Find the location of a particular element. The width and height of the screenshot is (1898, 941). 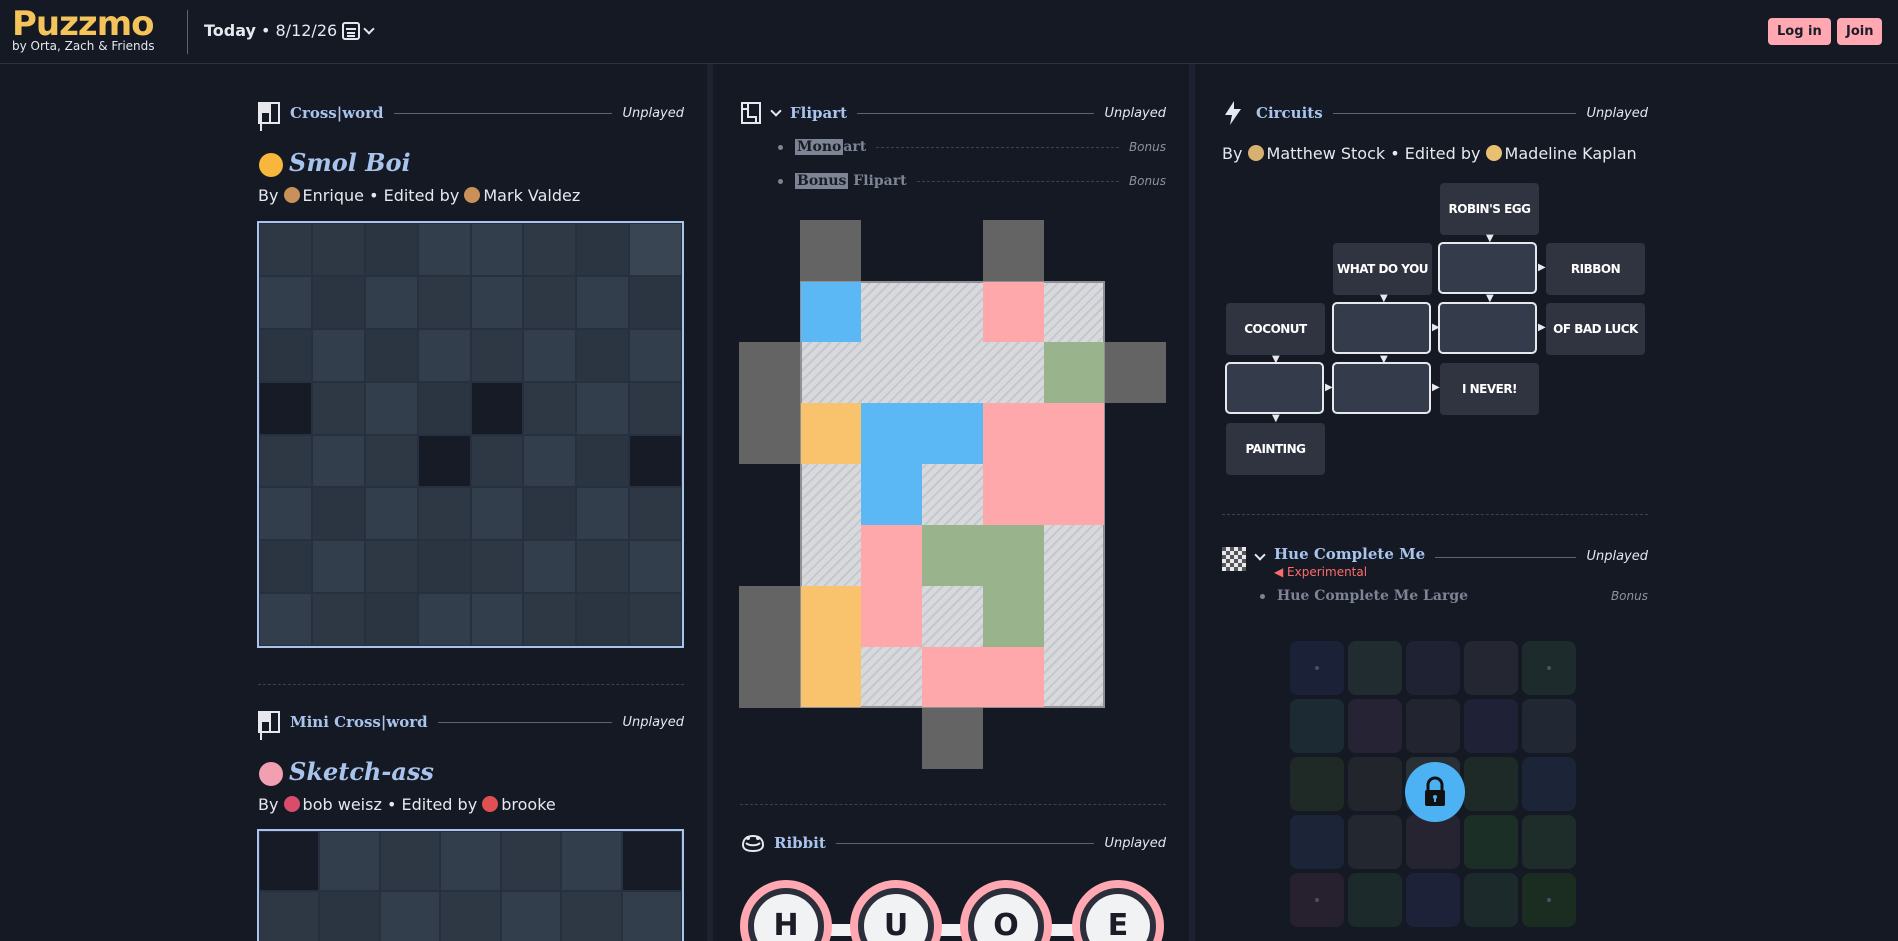

ribbit-letter-node: E is located at coordinates (1118, 910).